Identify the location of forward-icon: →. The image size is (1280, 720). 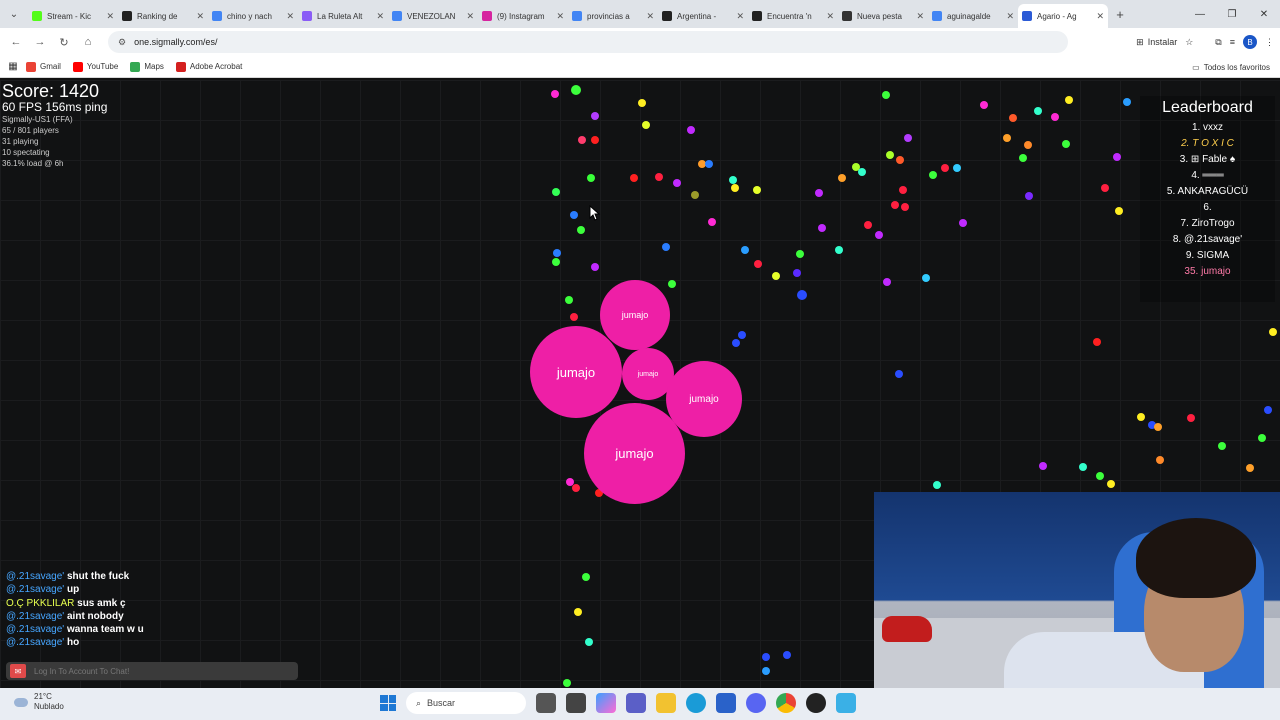
(40, 42).